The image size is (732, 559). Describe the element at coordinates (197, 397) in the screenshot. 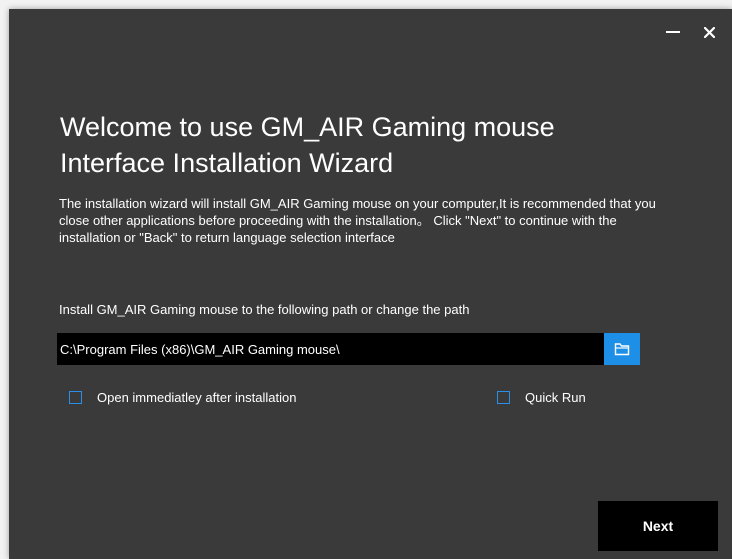

I see `open-after-install-label: Open immediatley after installation` at that location.